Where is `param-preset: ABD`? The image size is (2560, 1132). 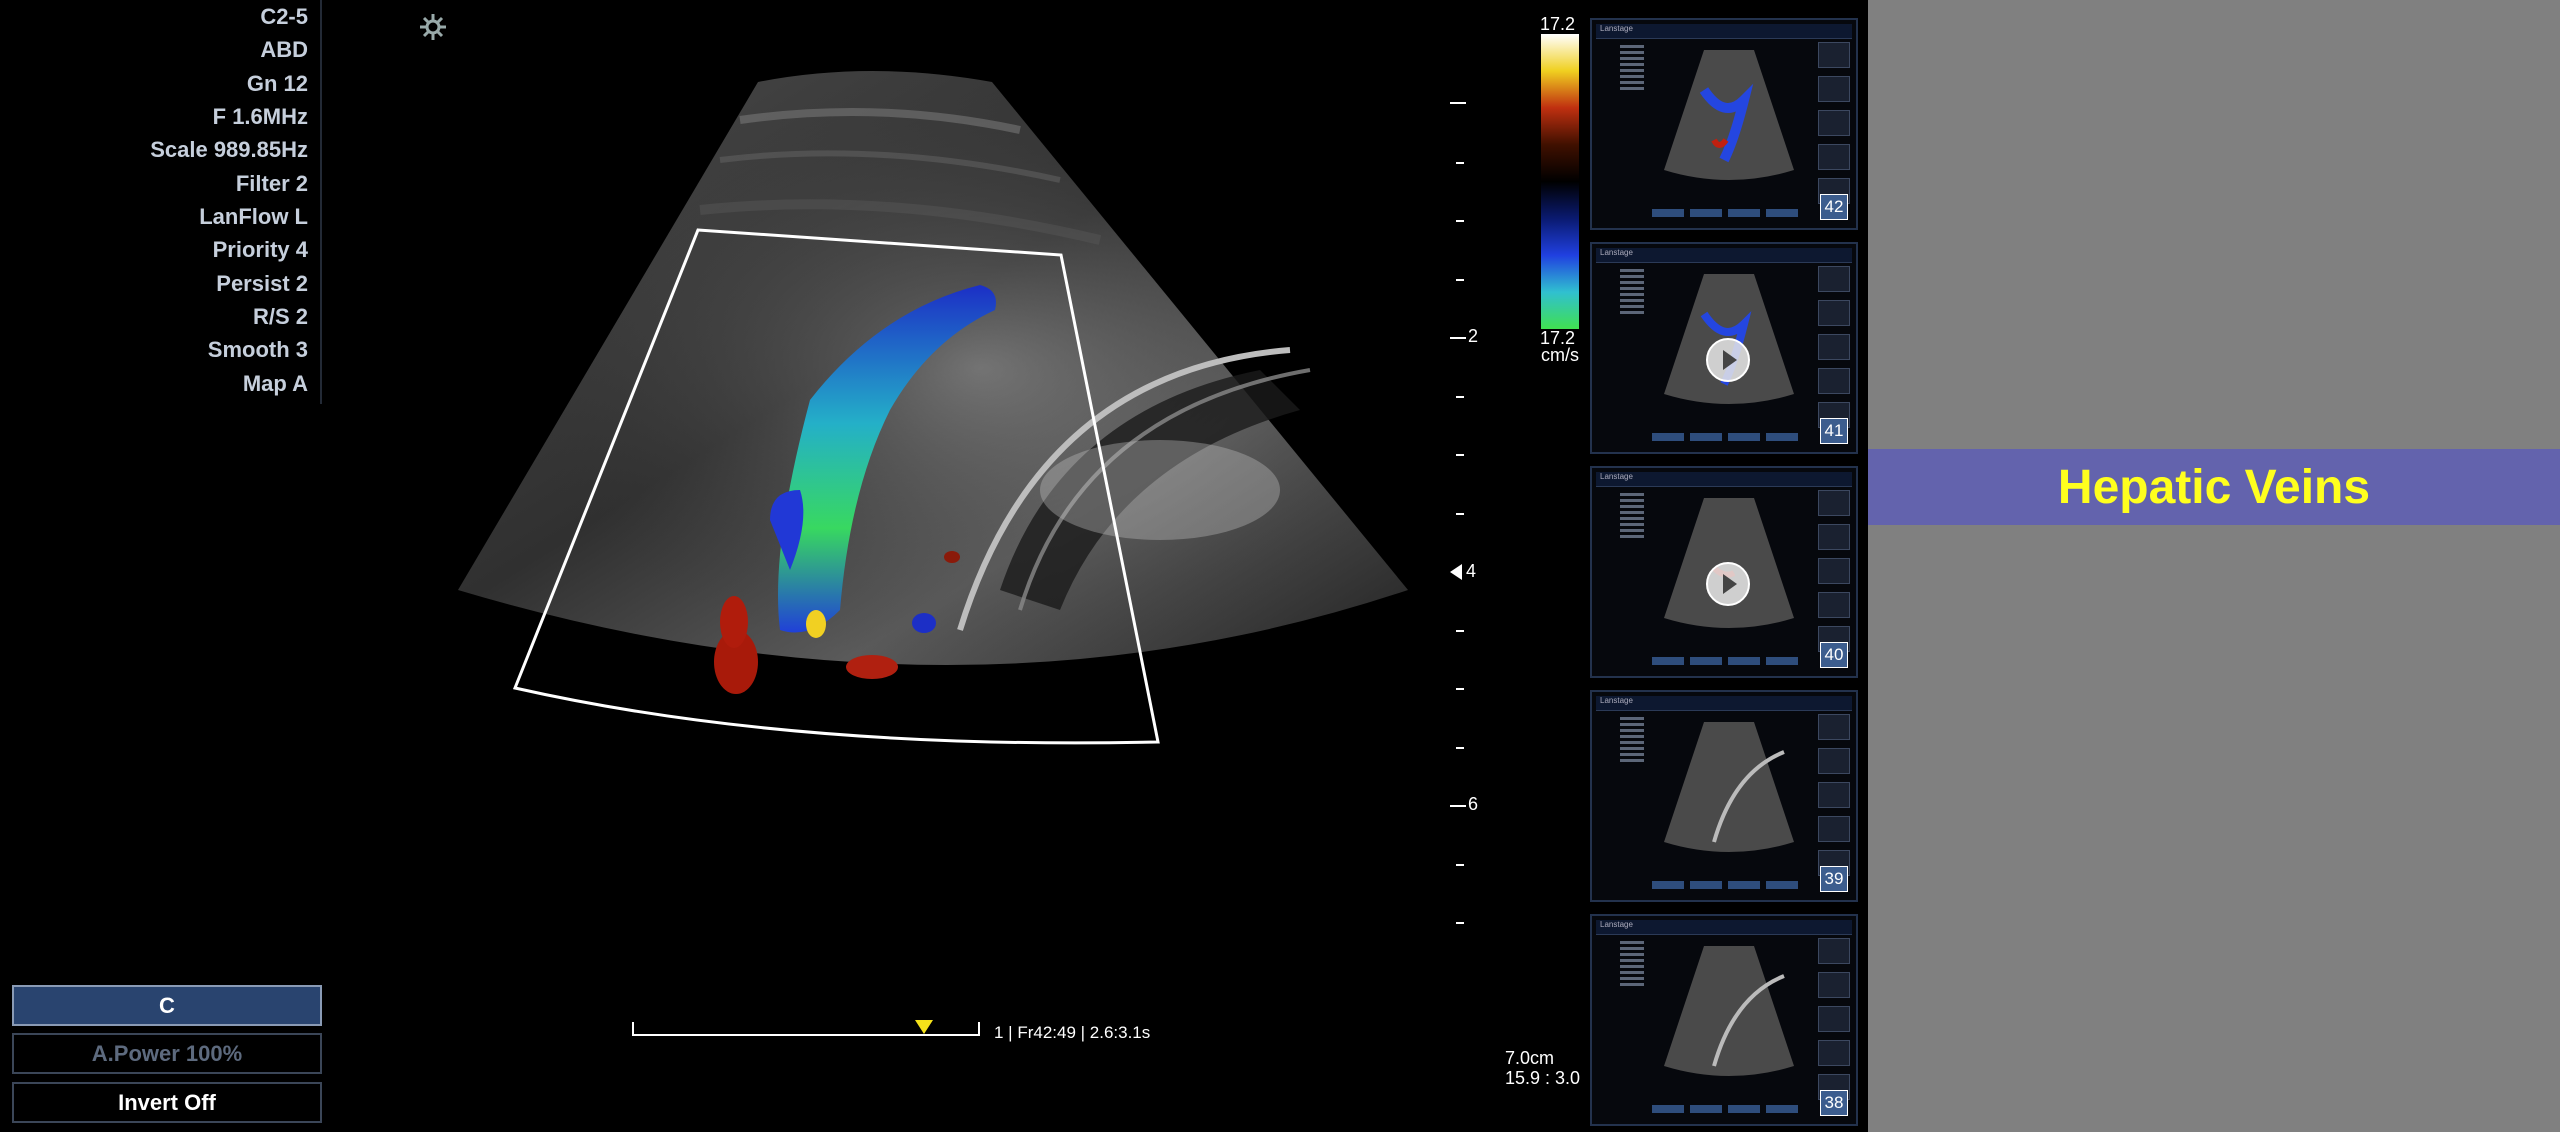
param-preset: ABD is located at coordinates (284, 49).